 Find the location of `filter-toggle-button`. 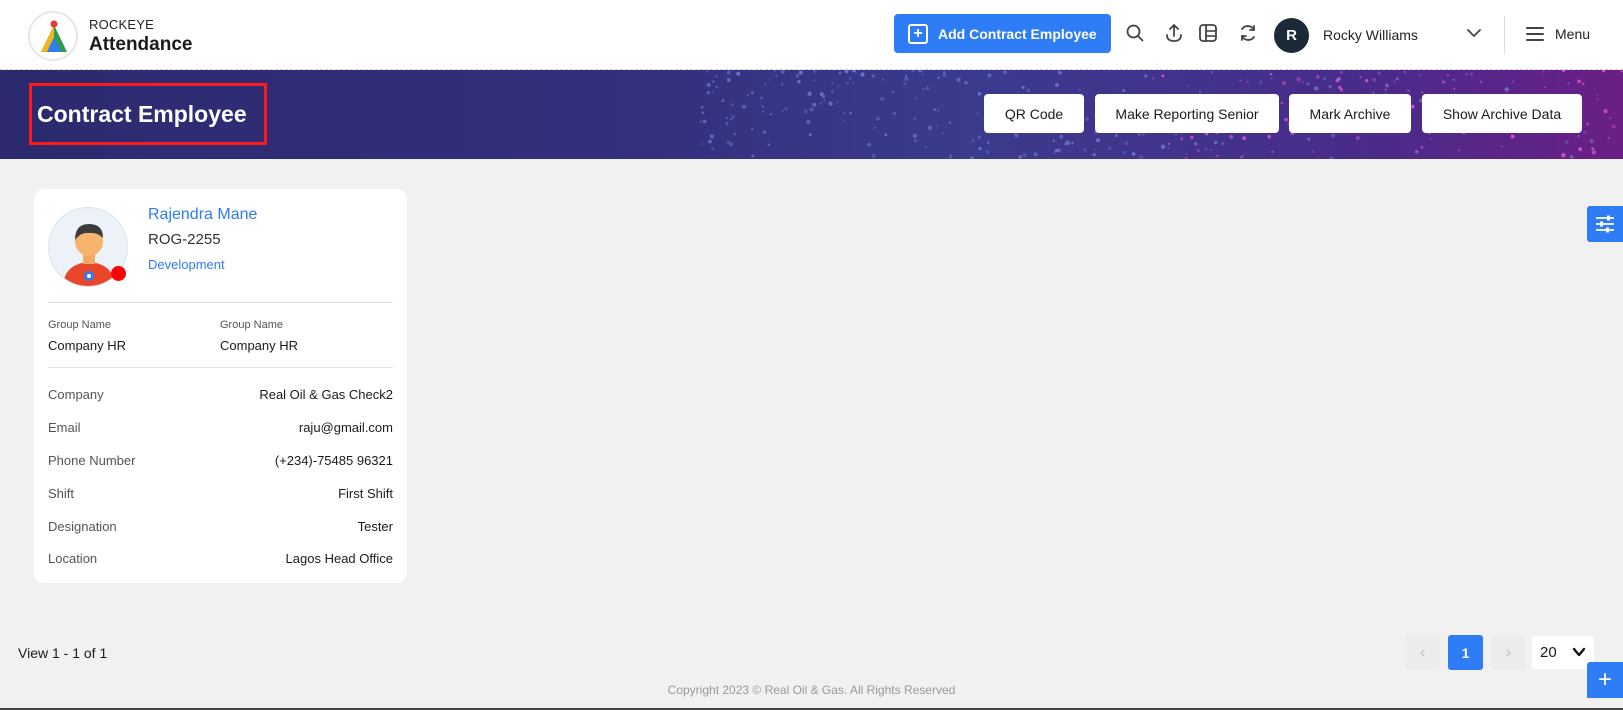

filter-toggle-button is located at coordinates (1605, 224).